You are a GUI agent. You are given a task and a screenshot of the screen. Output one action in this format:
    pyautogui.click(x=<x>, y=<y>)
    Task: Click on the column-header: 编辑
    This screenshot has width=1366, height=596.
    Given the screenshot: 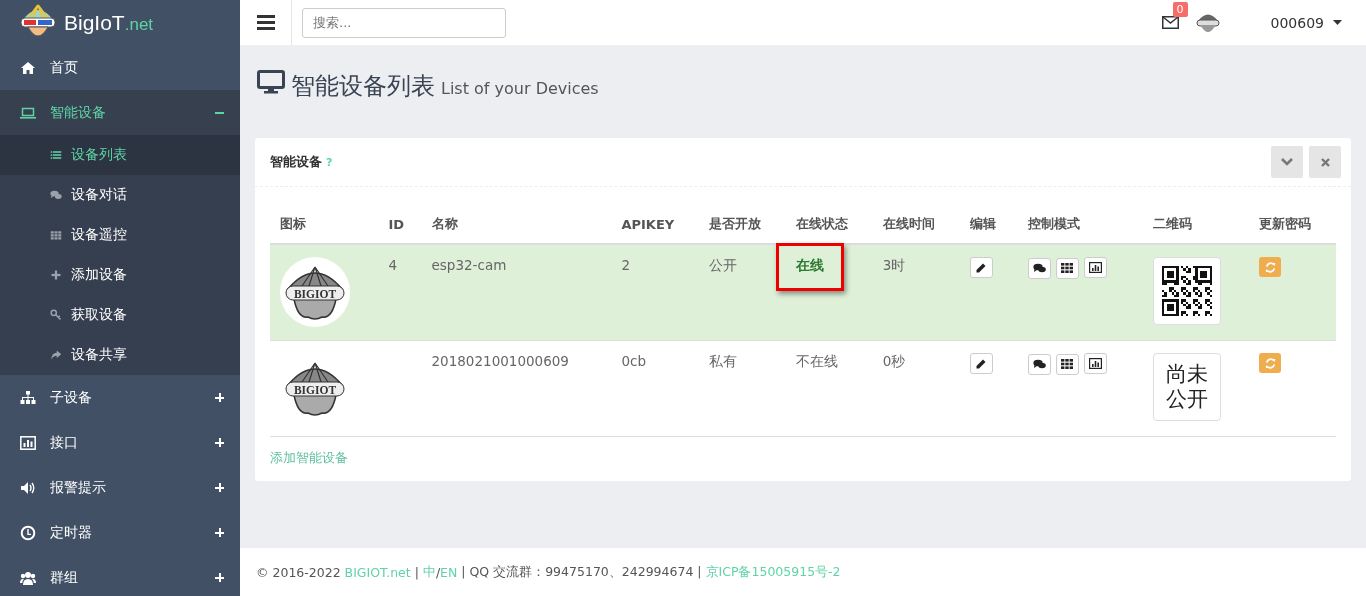 What is the action you would take?
    pyautogui.click(x=982, y=223)
    